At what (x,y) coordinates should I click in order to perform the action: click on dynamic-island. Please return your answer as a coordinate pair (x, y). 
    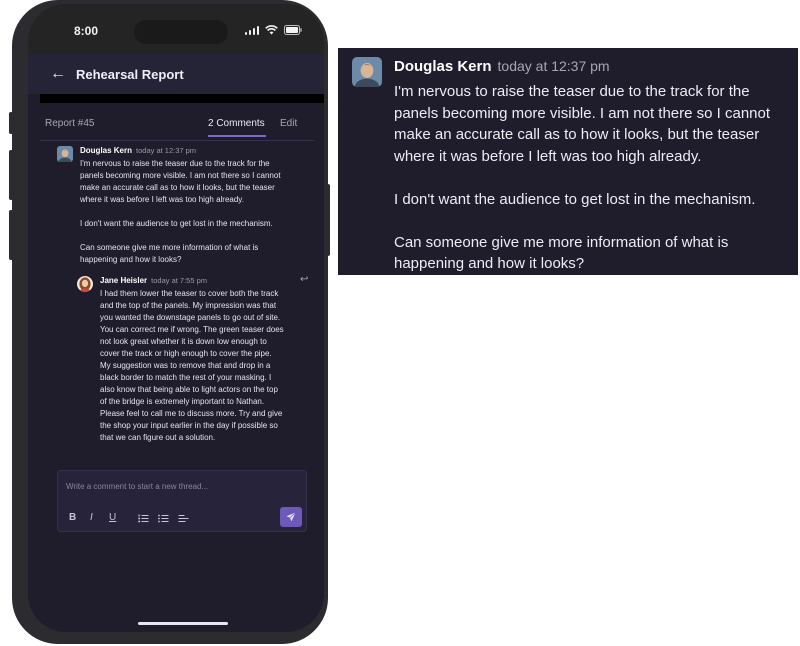
    Looking at the image, I should click on (181, 32).